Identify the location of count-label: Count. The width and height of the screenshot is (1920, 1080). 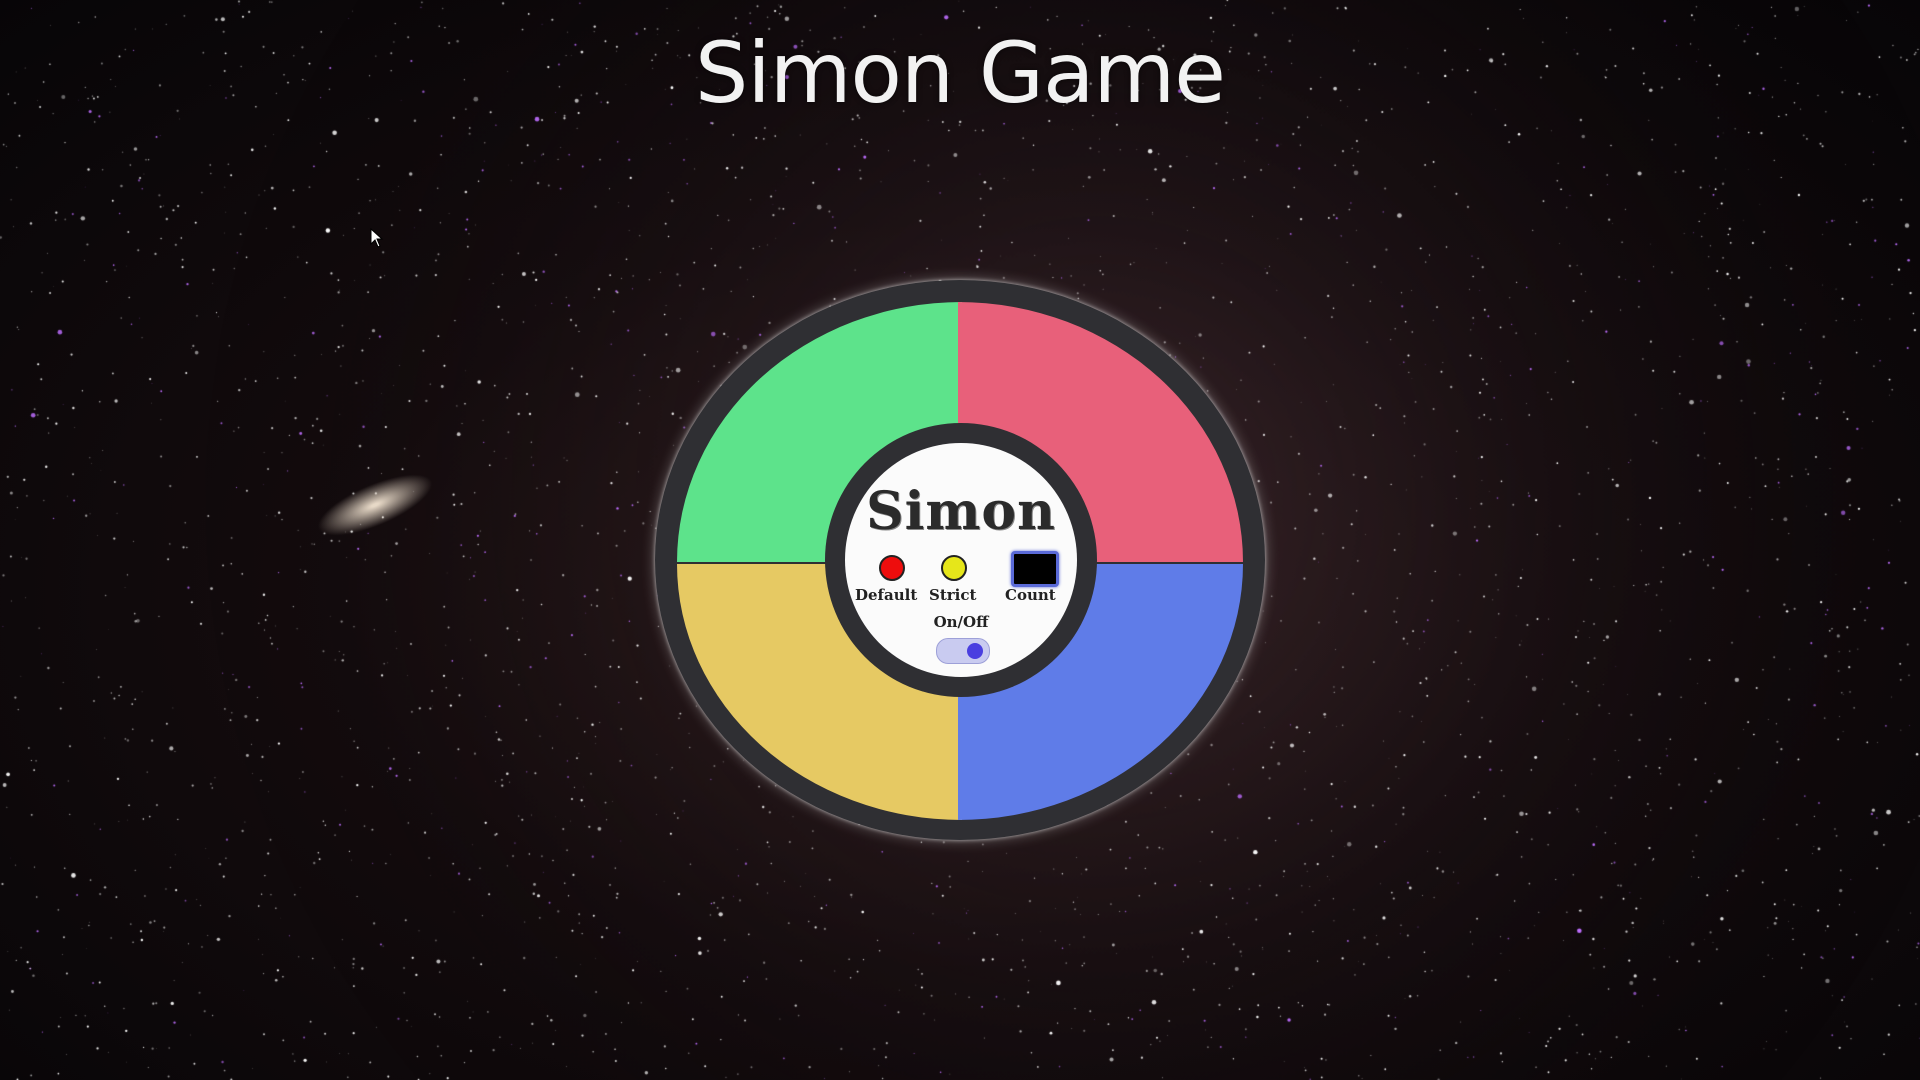
(1030, 595).